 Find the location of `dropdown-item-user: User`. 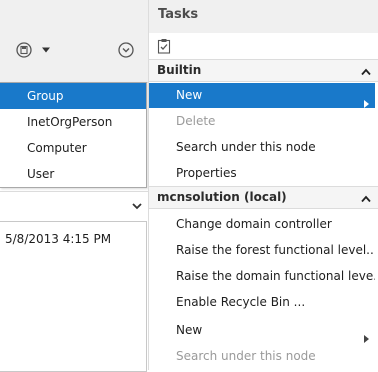

dropdown-item-user: User is located at coordinates (73, 174).